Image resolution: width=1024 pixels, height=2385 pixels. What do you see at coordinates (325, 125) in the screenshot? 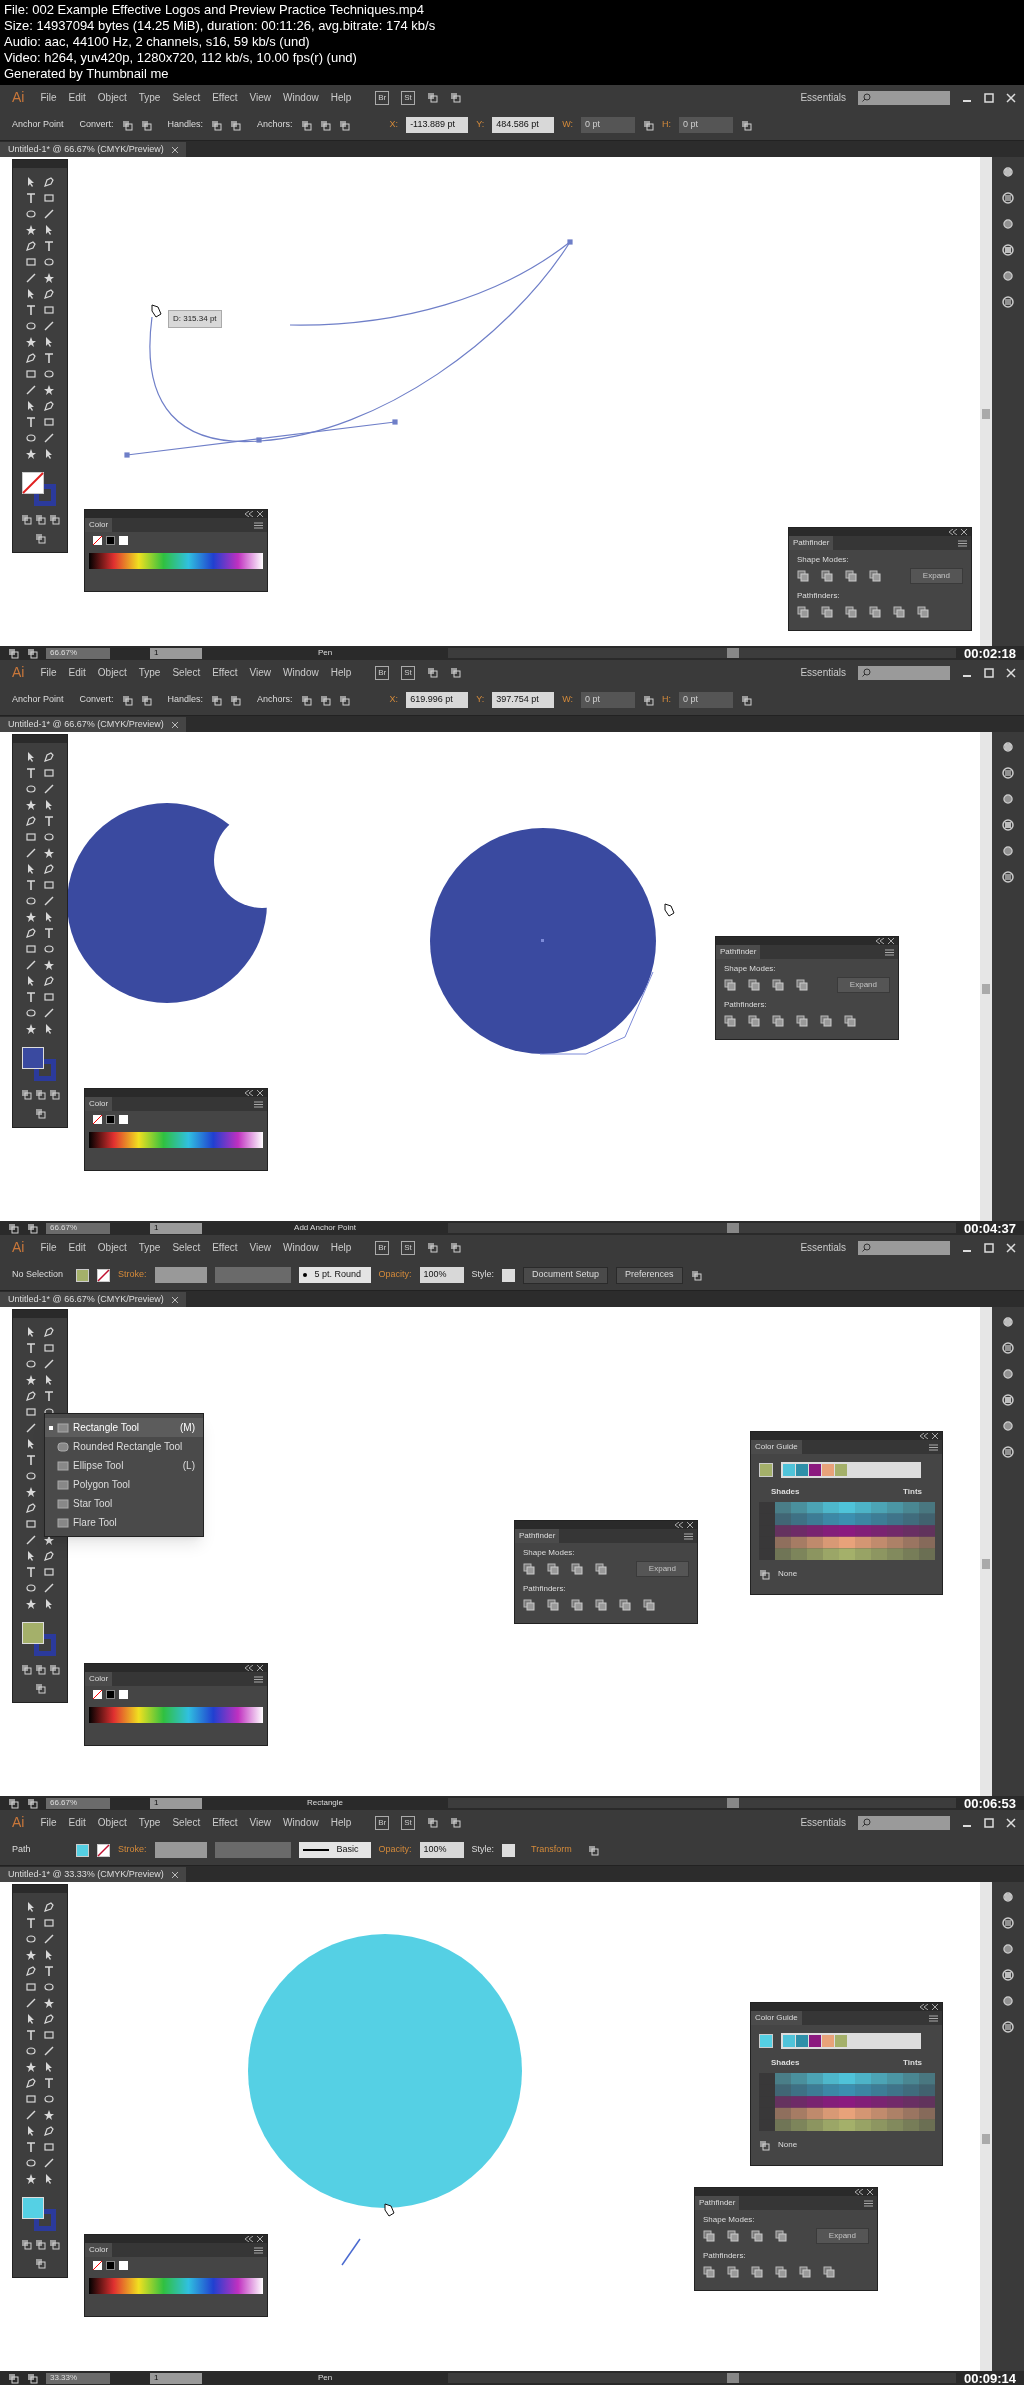
I see `anchor-icon` at bounding box center [325, 125].